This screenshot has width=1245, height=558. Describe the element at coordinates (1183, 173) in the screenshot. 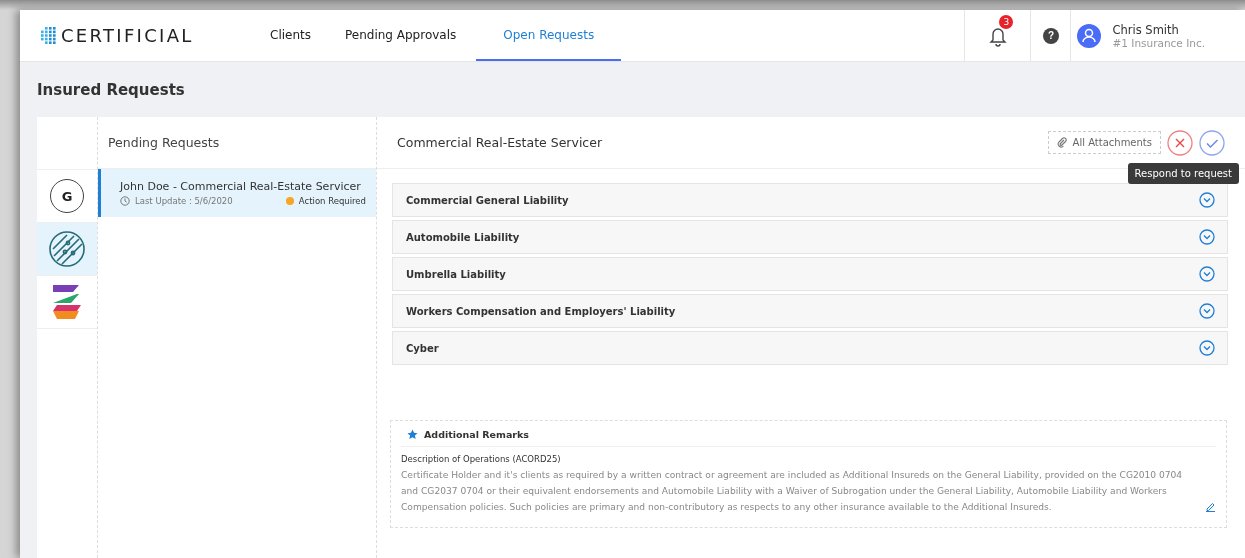

I see `tooltip: Respond to request` at that location.